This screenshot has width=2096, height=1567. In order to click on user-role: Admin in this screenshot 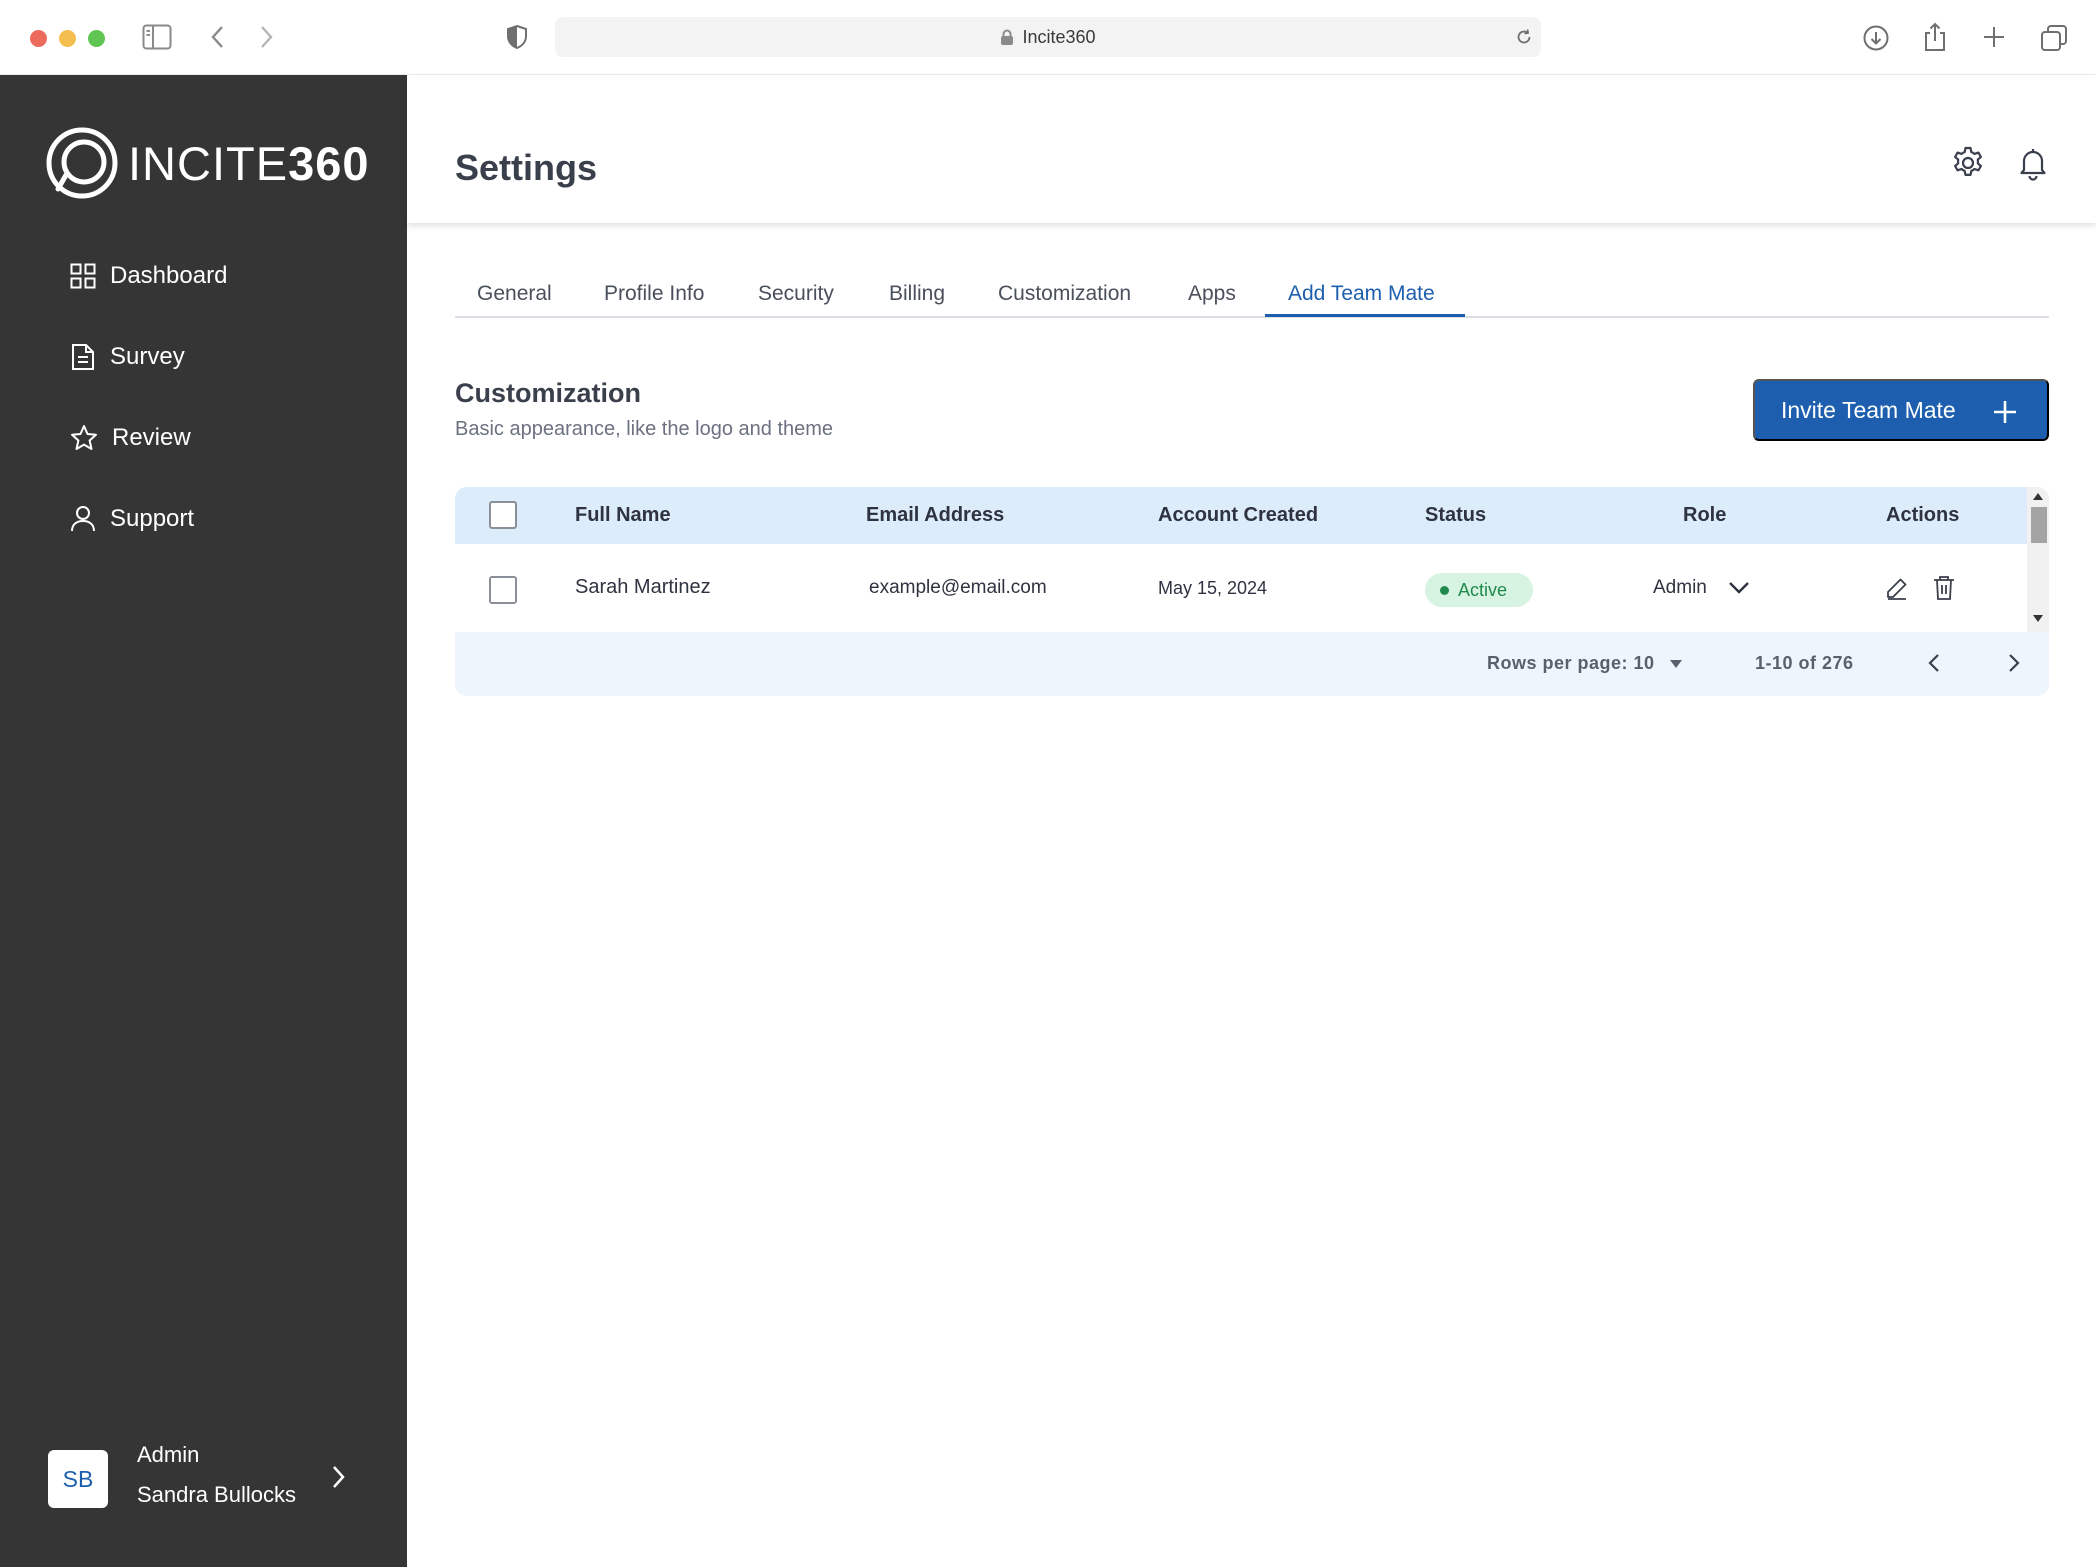, I will do `click(168, 1454)`.